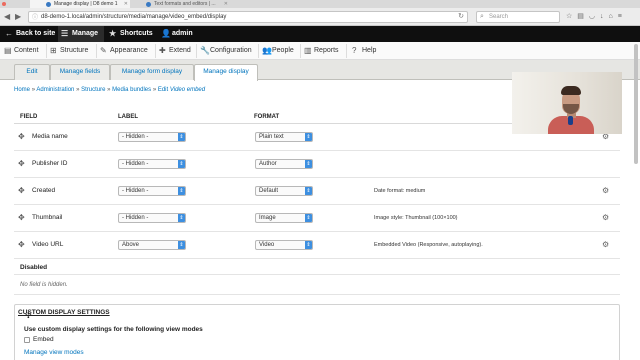 The height and width of the screenshot is (360, 640). What do you see at coordinates (36, 33) in the screenshot?
I see `back-to-site-label: Back to site` at bounding box center [36, 33].